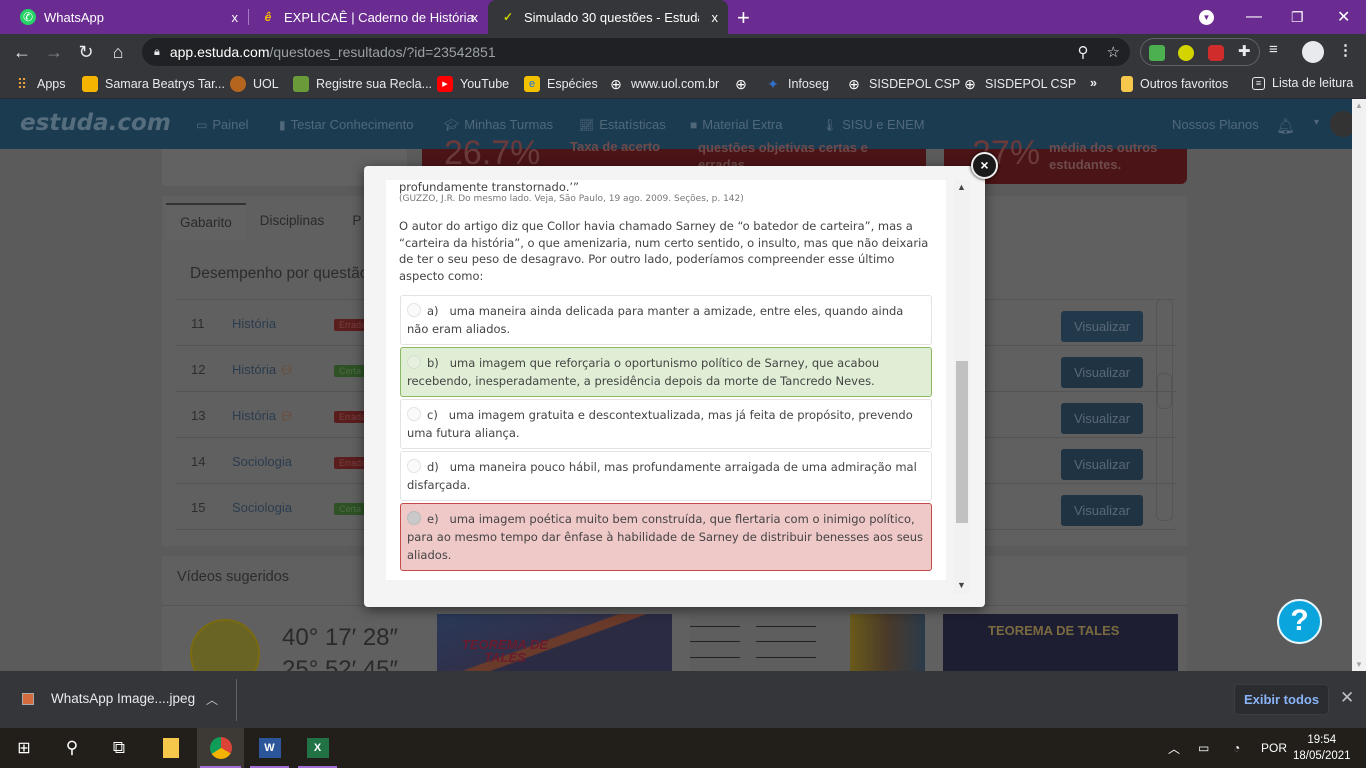  I want to click on site-logo: estuda.com, so click(95, 123).